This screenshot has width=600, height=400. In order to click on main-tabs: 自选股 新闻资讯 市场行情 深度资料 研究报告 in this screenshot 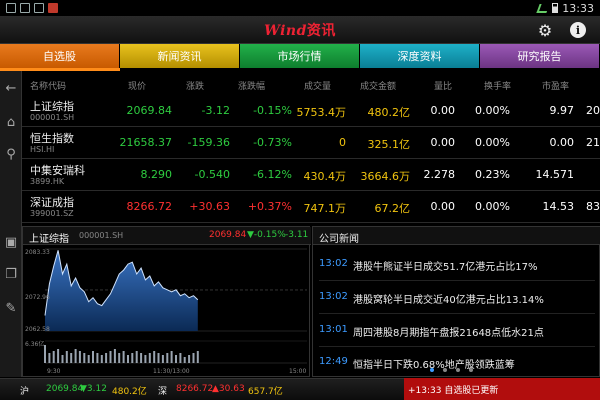, I will do `click(300, 56)`.